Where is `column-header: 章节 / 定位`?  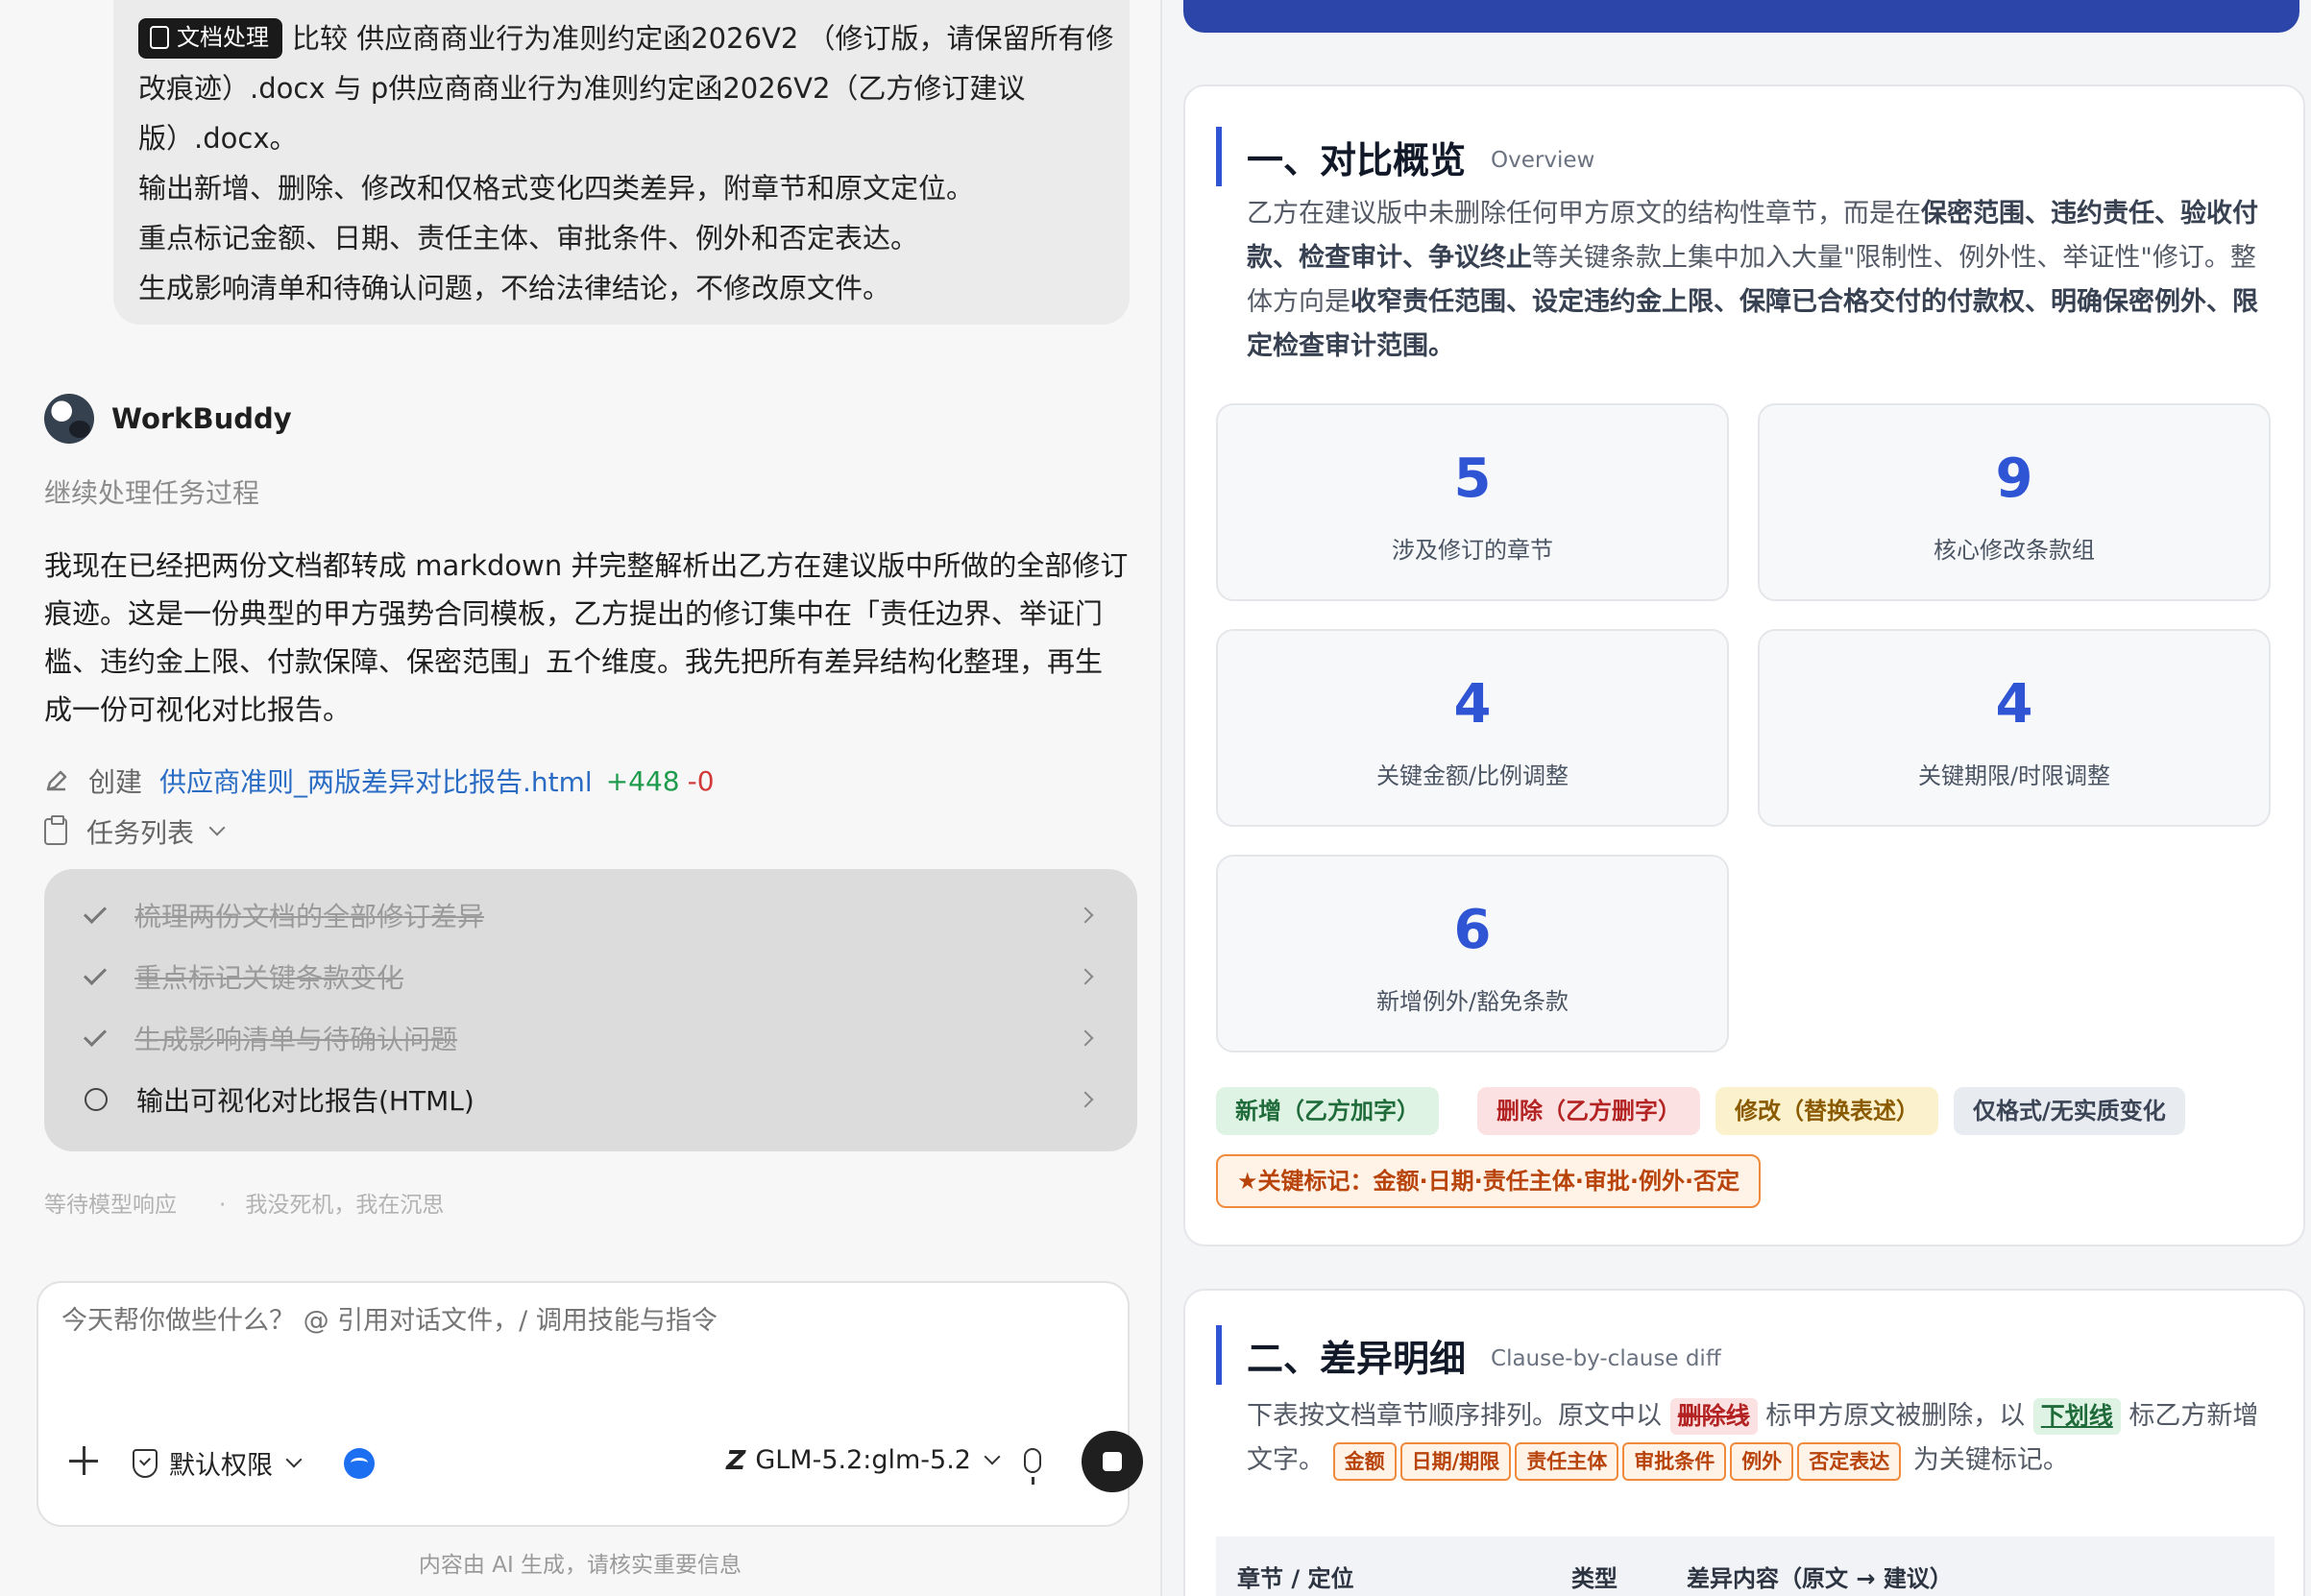 column-header: 章节 / 定位 is located at coordinates (1296, 1578).